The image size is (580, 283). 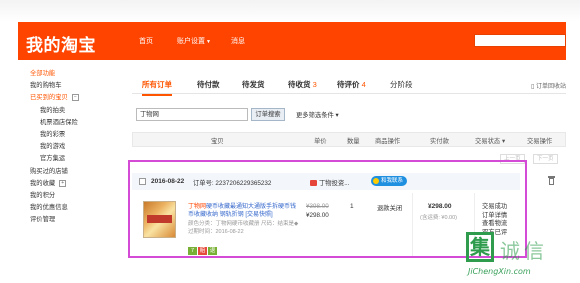 What do you see at coordinates (292, 41) in the screenshot?
I see `top-navigation-bar: 我的淘宝 首页 账户设置▼ 消息` at bounding box center [292, 41].